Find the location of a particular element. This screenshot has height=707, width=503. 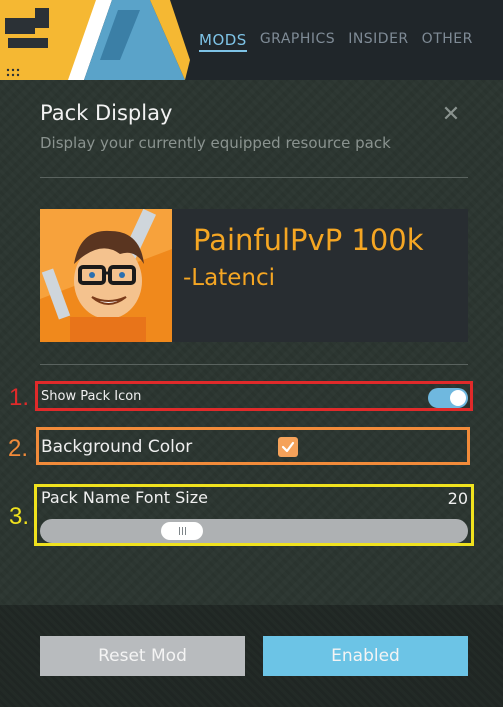

main-nav: MODS GRAPHICS INSIDER OTHER is located at coordinates (342, 41).